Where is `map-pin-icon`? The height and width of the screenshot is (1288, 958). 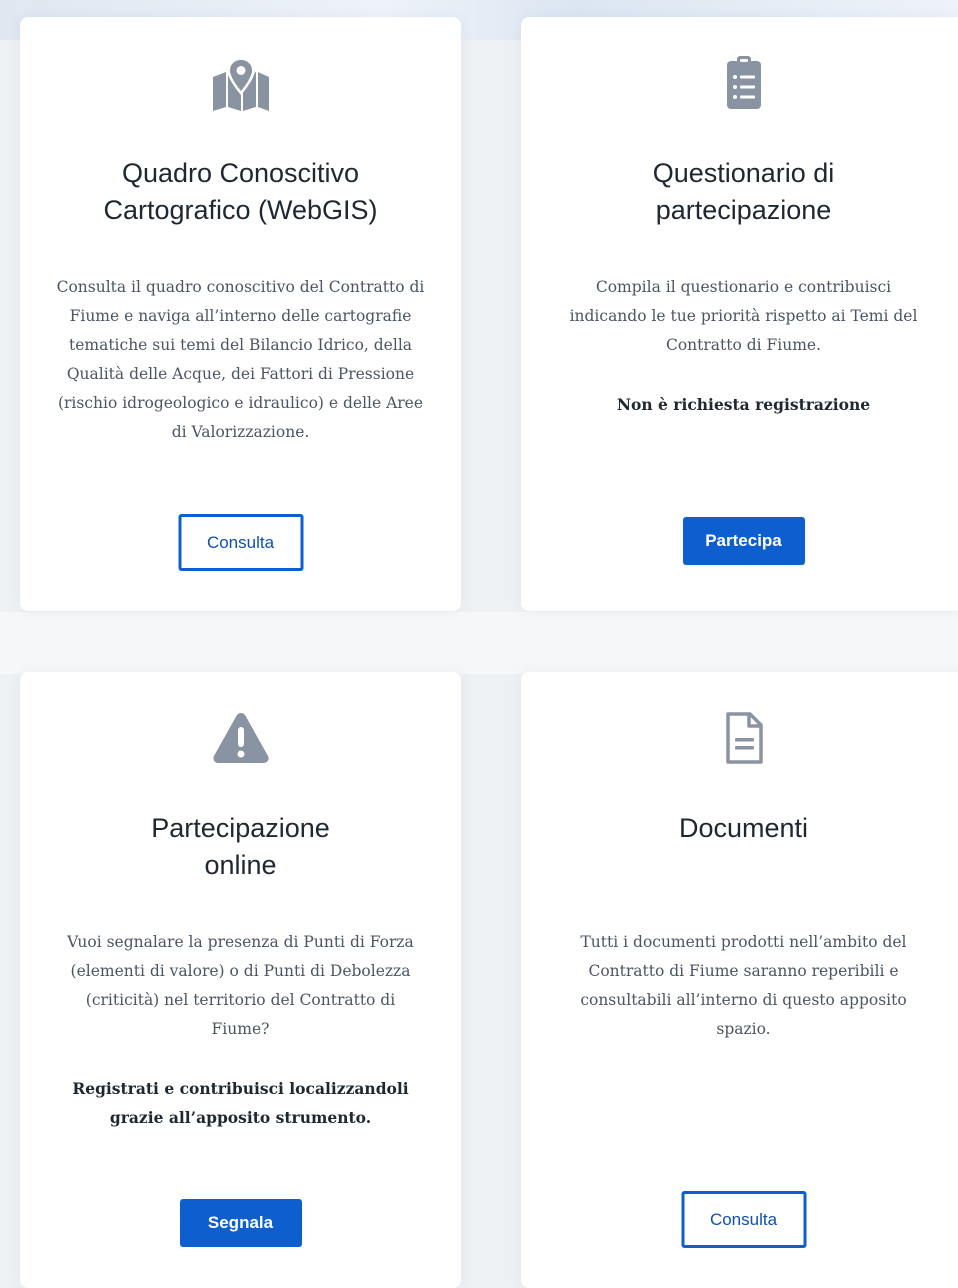
map-pin-icon is located at coordinates (241, 83).